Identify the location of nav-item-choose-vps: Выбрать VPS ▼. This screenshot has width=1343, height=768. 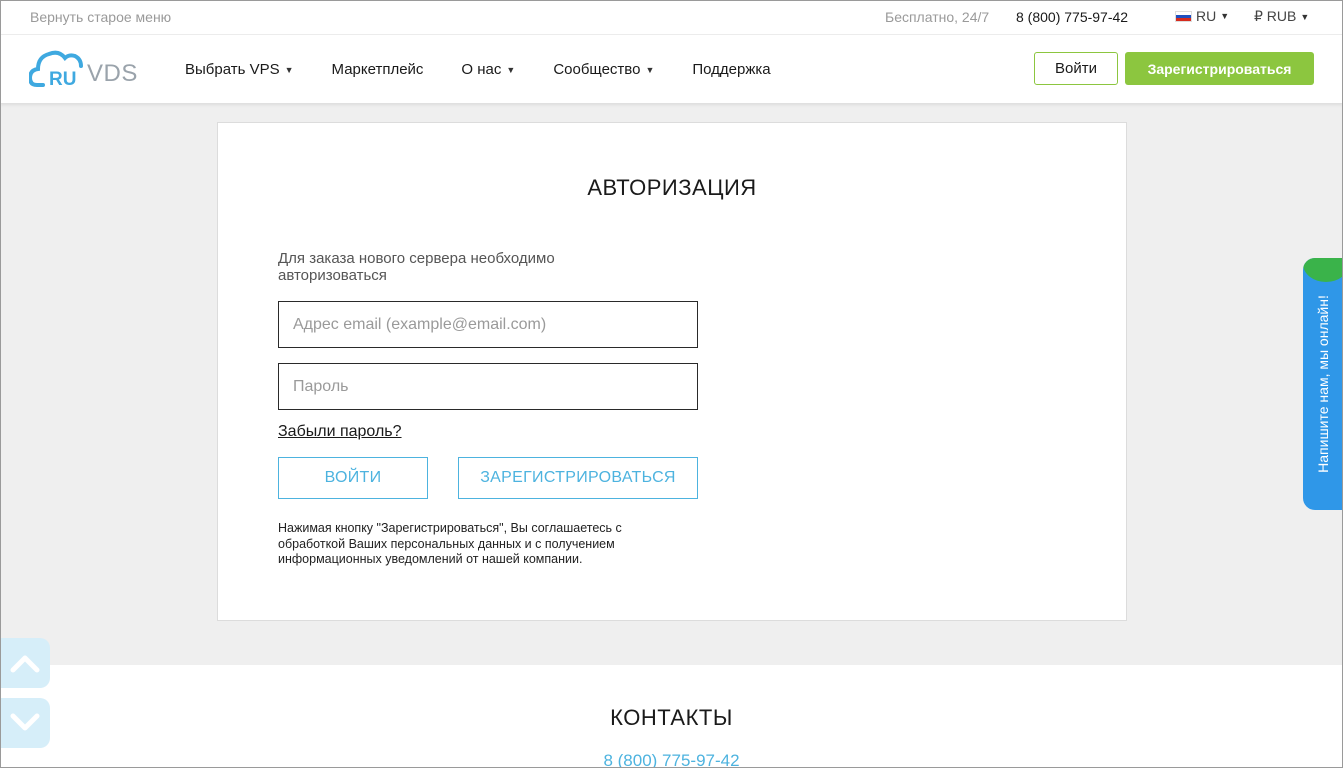
(239, 69).